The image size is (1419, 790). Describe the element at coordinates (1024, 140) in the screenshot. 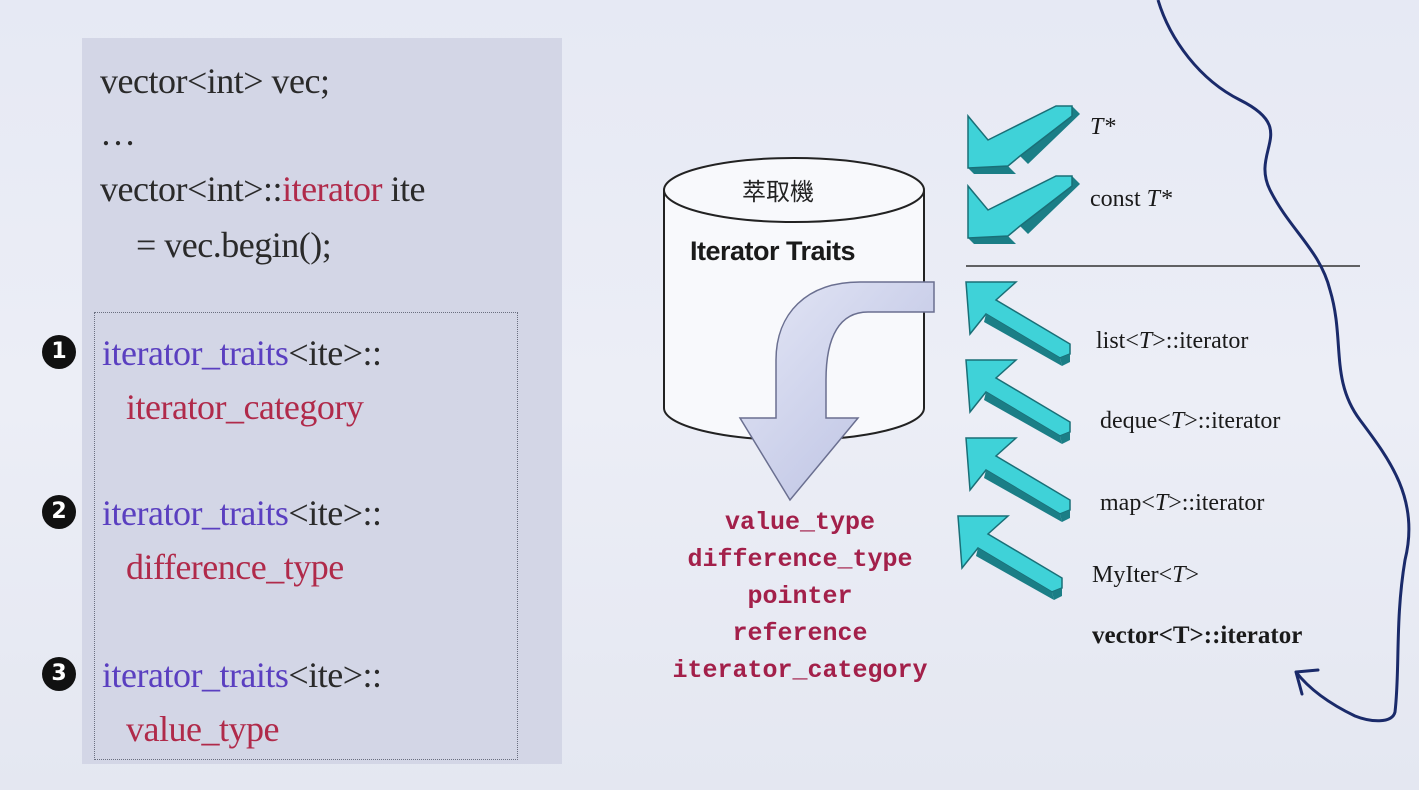

I see `arrow-t-ptr` at that location.